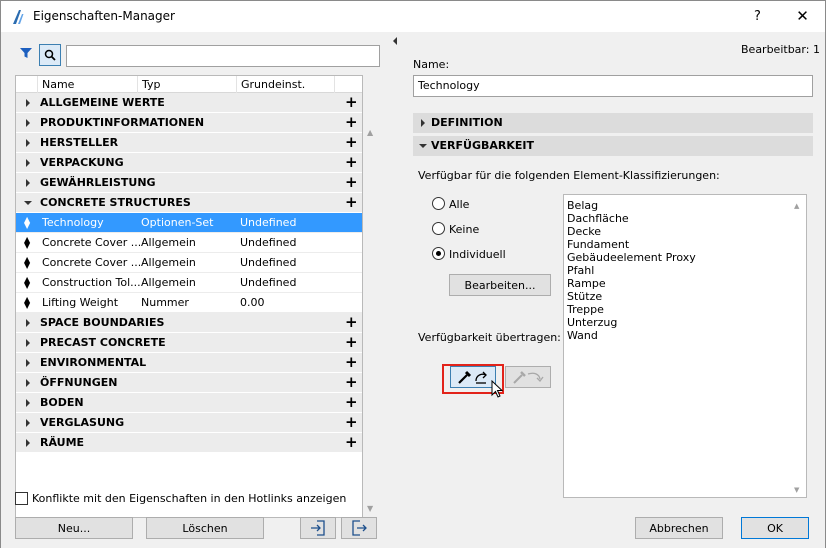  I want to click on list-item: Rampe, so click(685, 283).